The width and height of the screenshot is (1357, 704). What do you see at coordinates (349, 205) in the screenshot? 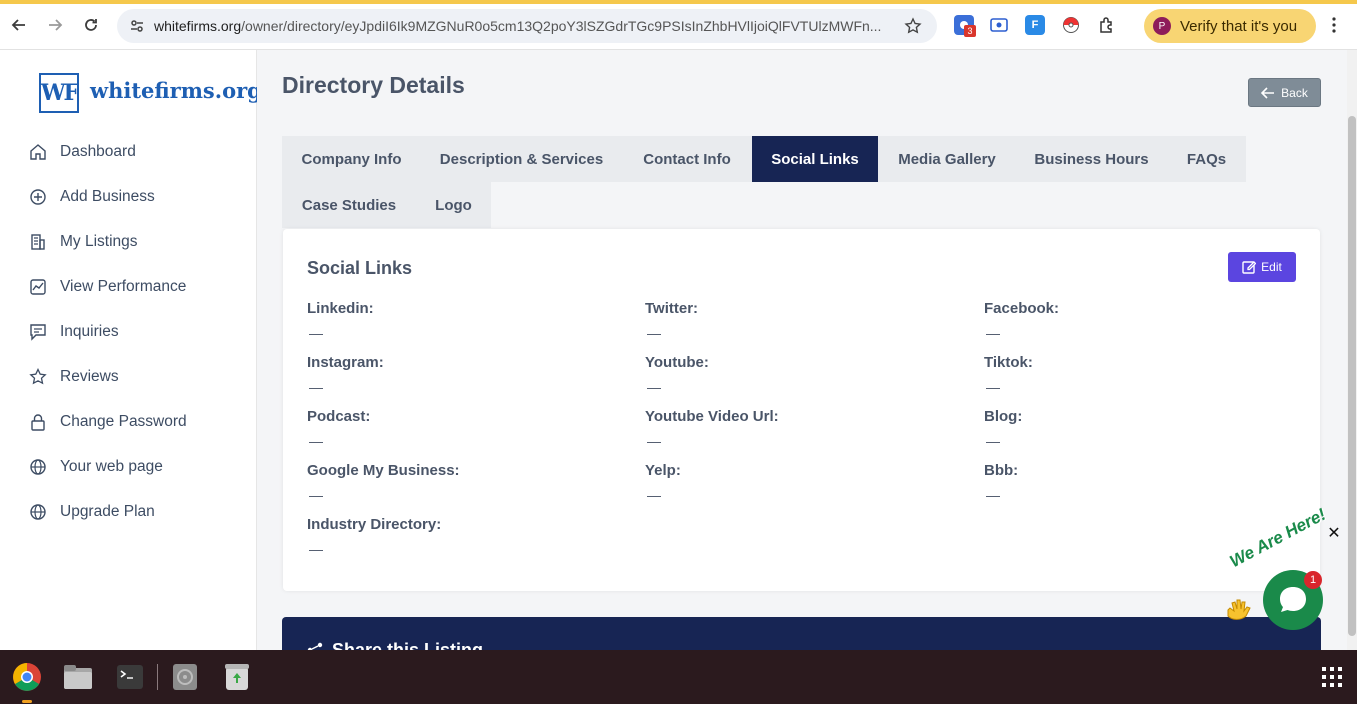
I see `tab-case-studies: Case Studies` at bounding box center [349, 205].